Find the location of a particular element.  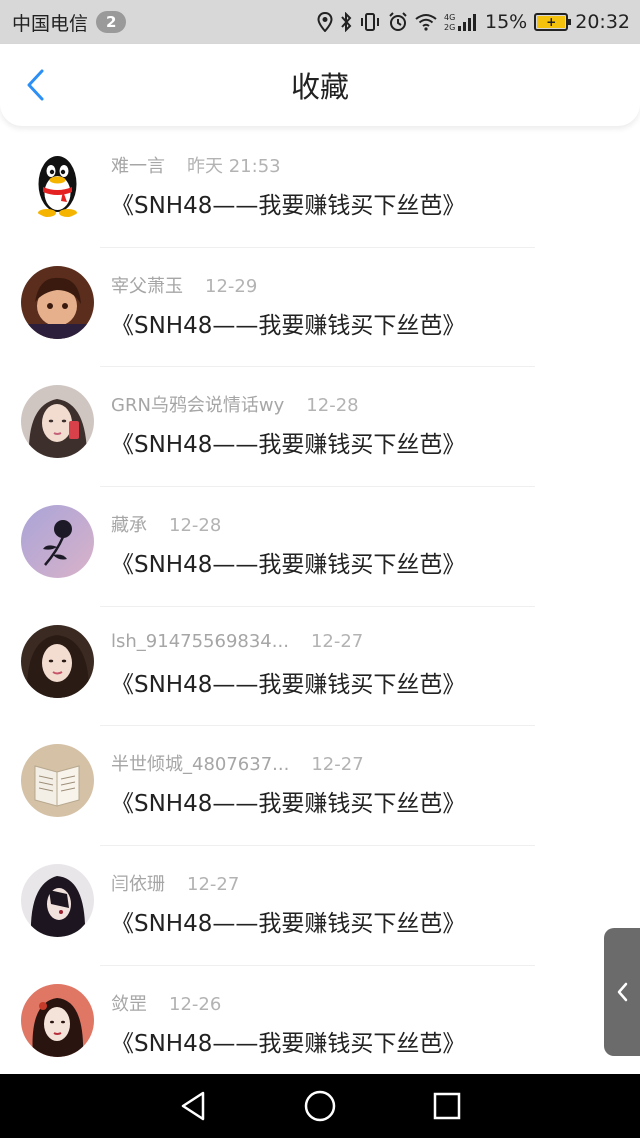

girl-photo-avatar is located at coordinates (57, 422).